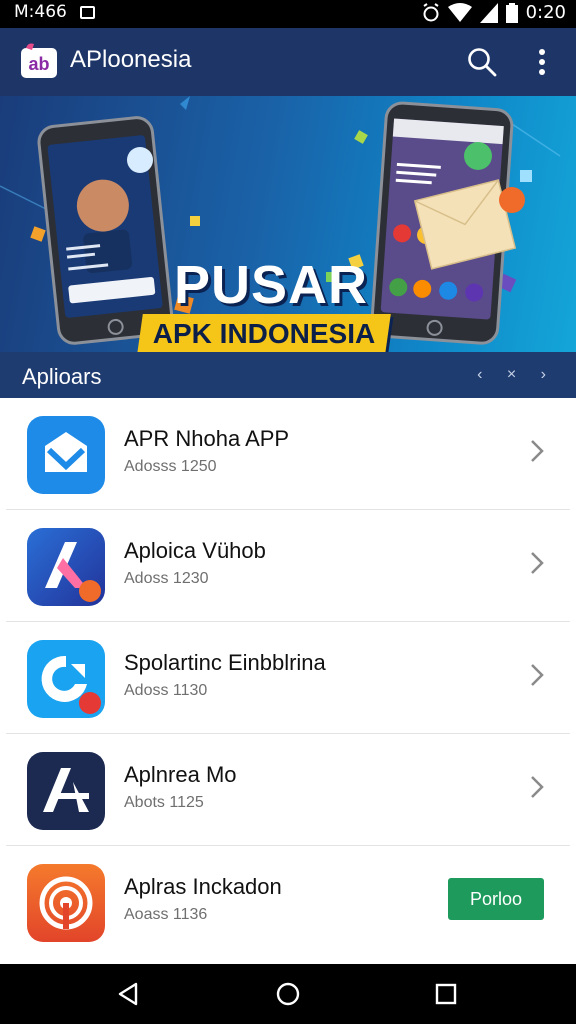 The height and width of the screenshot is (1024, 576). Describe the element at coordinates (66, 455) in the screenshot. I see `app-icon-shield` at that location.